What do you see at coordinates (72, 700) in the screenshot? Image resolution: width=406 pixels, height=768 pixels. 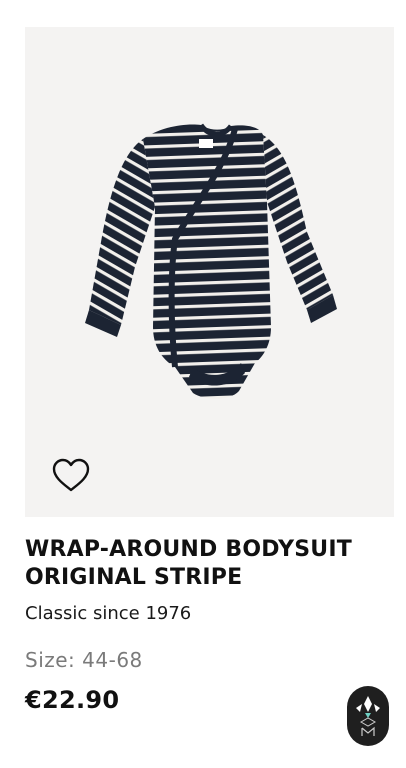 I see `product-price: €22.90` at bounding box center [72, 700].